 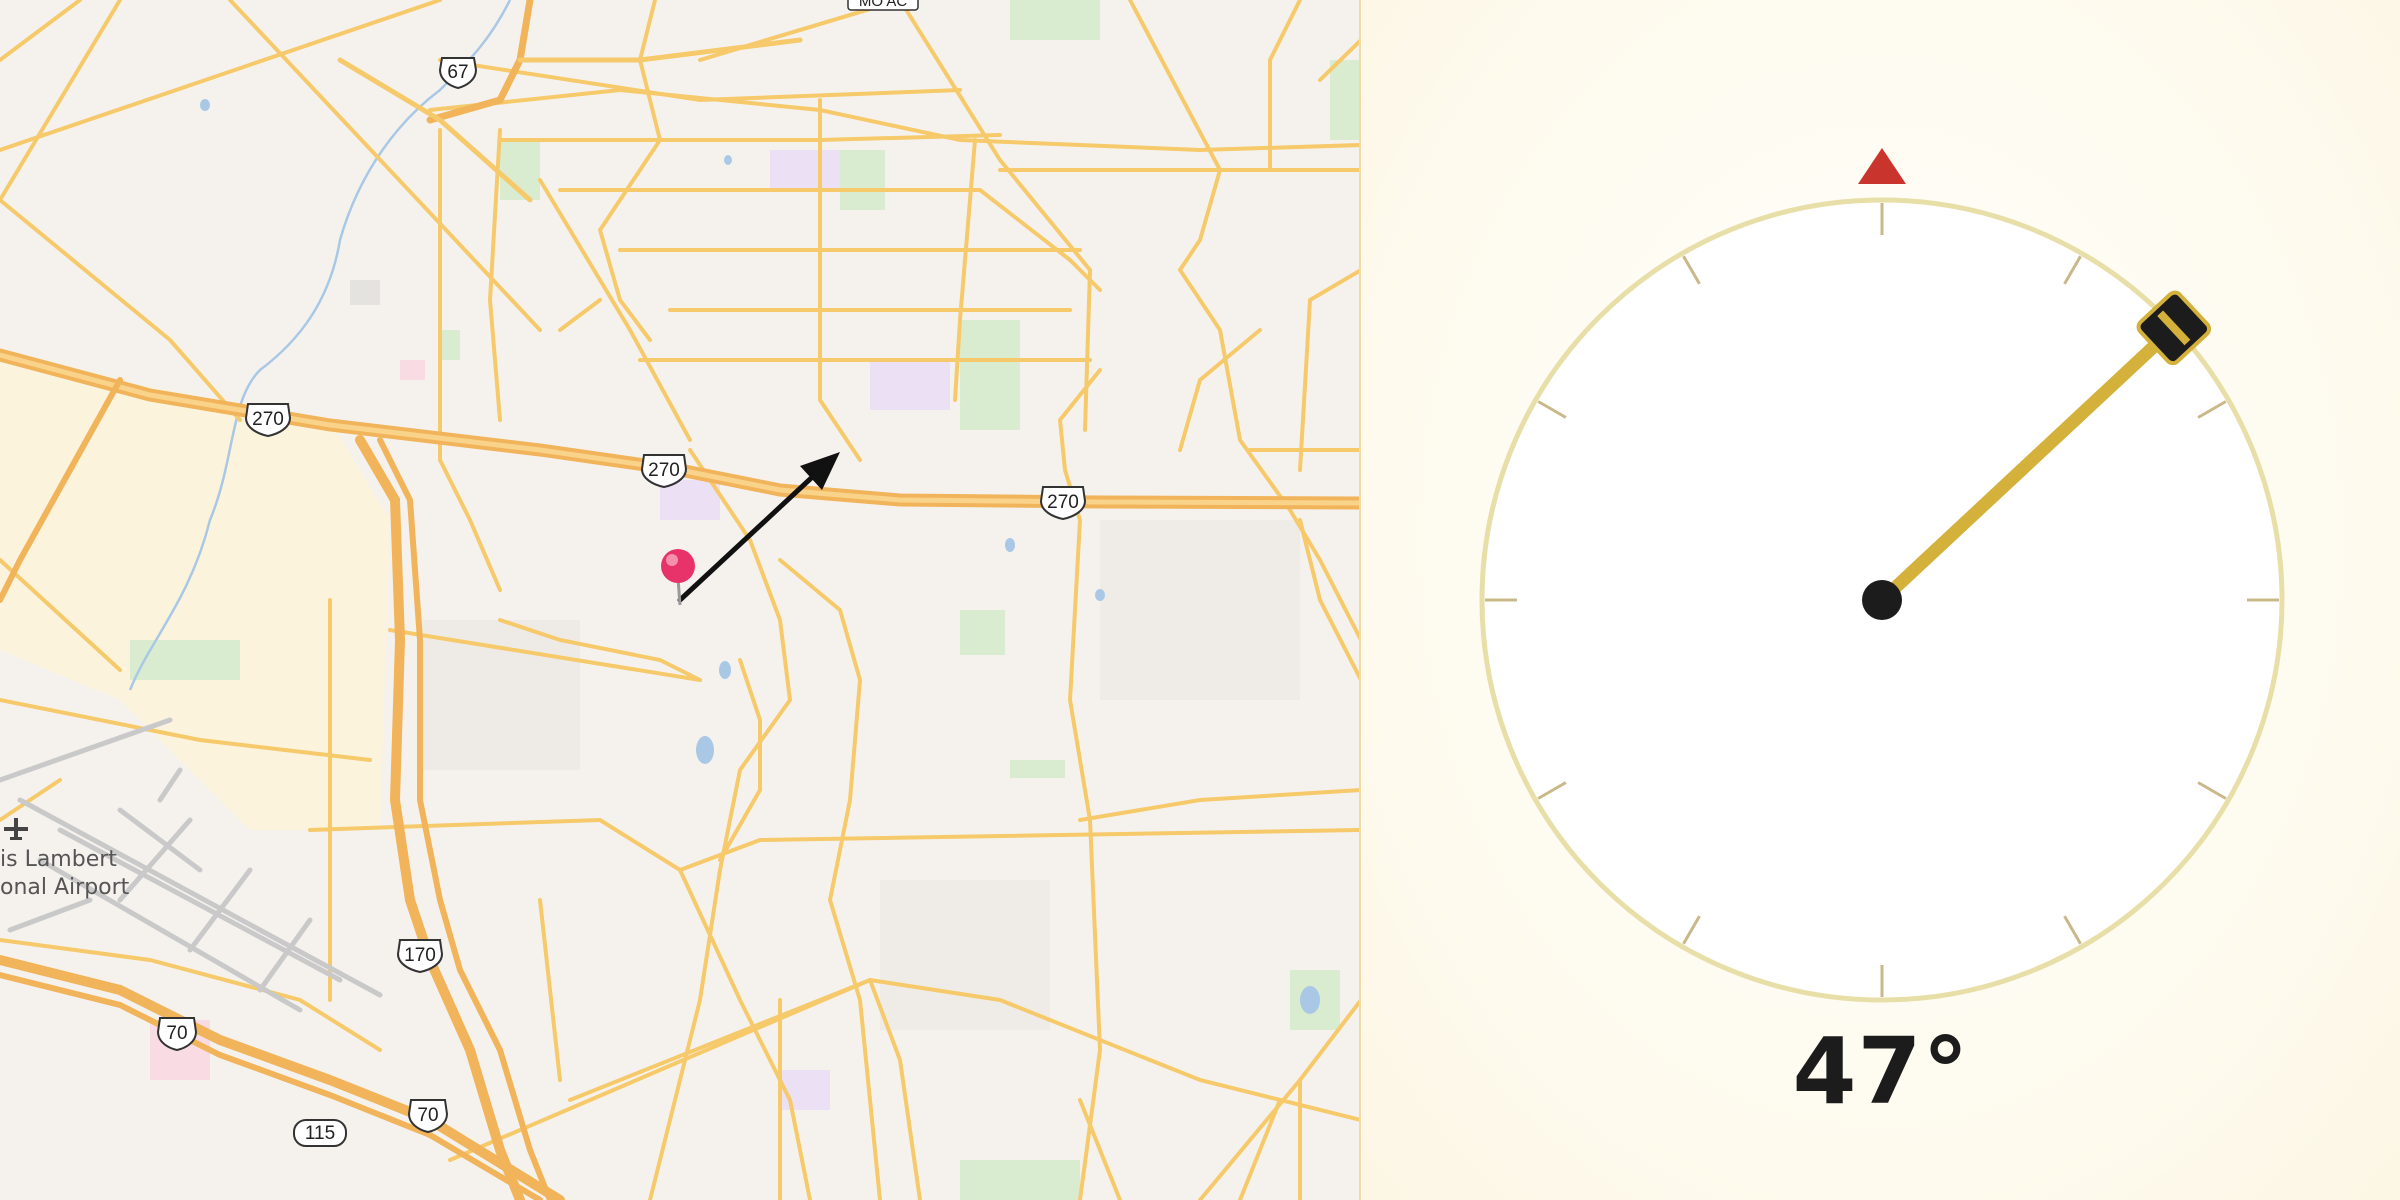 I want to click on top-edge-marker: MO AC, so click(x=883, y=5).